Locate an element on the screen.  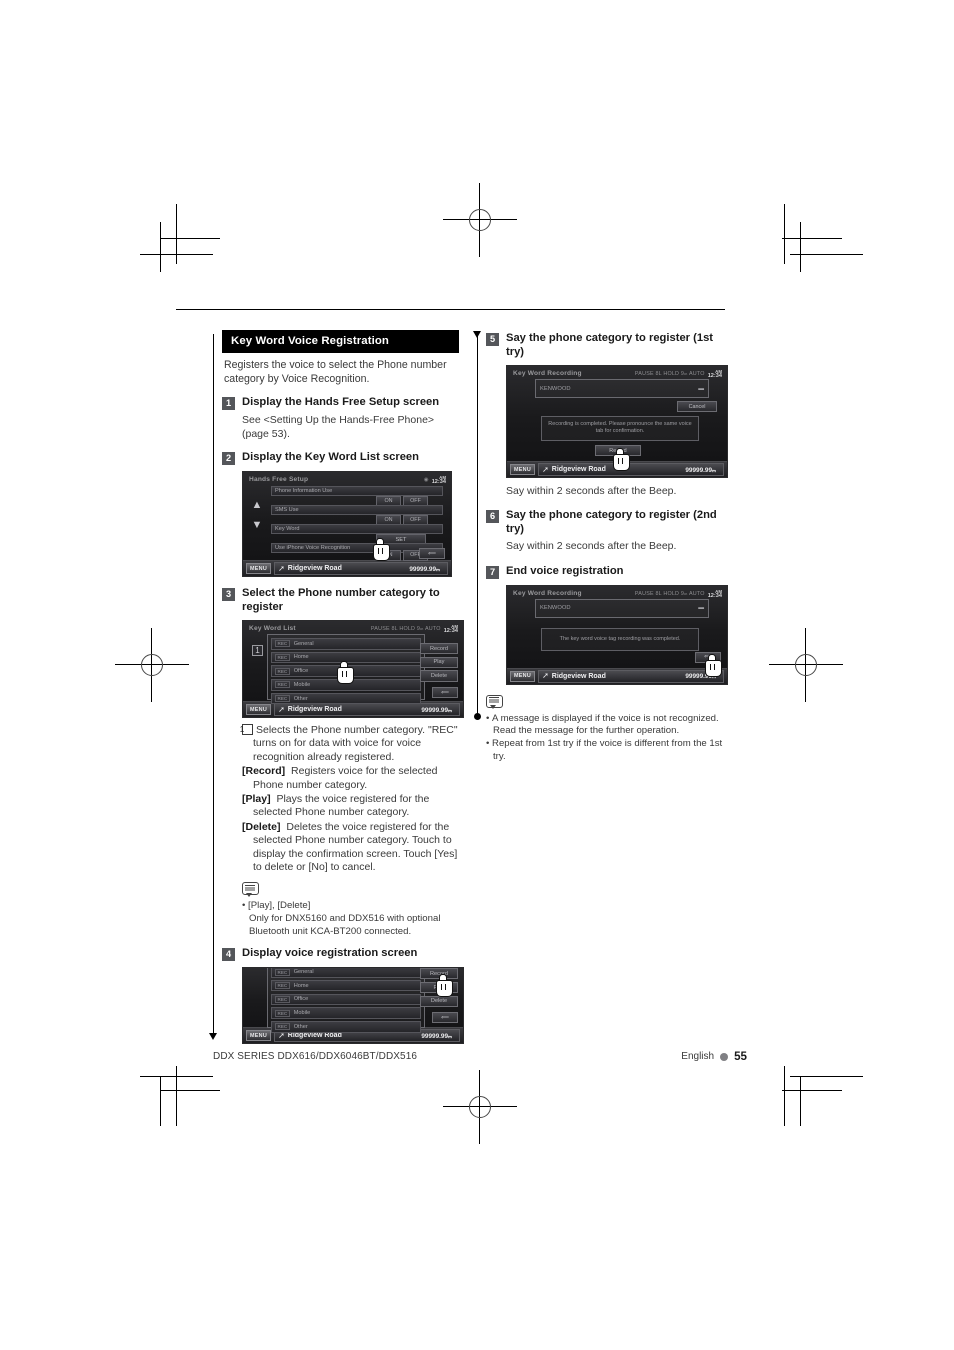
screen-status-icons: ◉ AM 12:34 is located at coordinates (435, 480).